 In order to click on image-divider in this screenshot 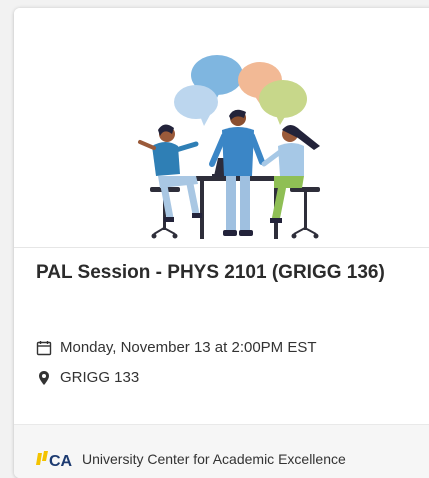, I will do `click(221, 247)`.